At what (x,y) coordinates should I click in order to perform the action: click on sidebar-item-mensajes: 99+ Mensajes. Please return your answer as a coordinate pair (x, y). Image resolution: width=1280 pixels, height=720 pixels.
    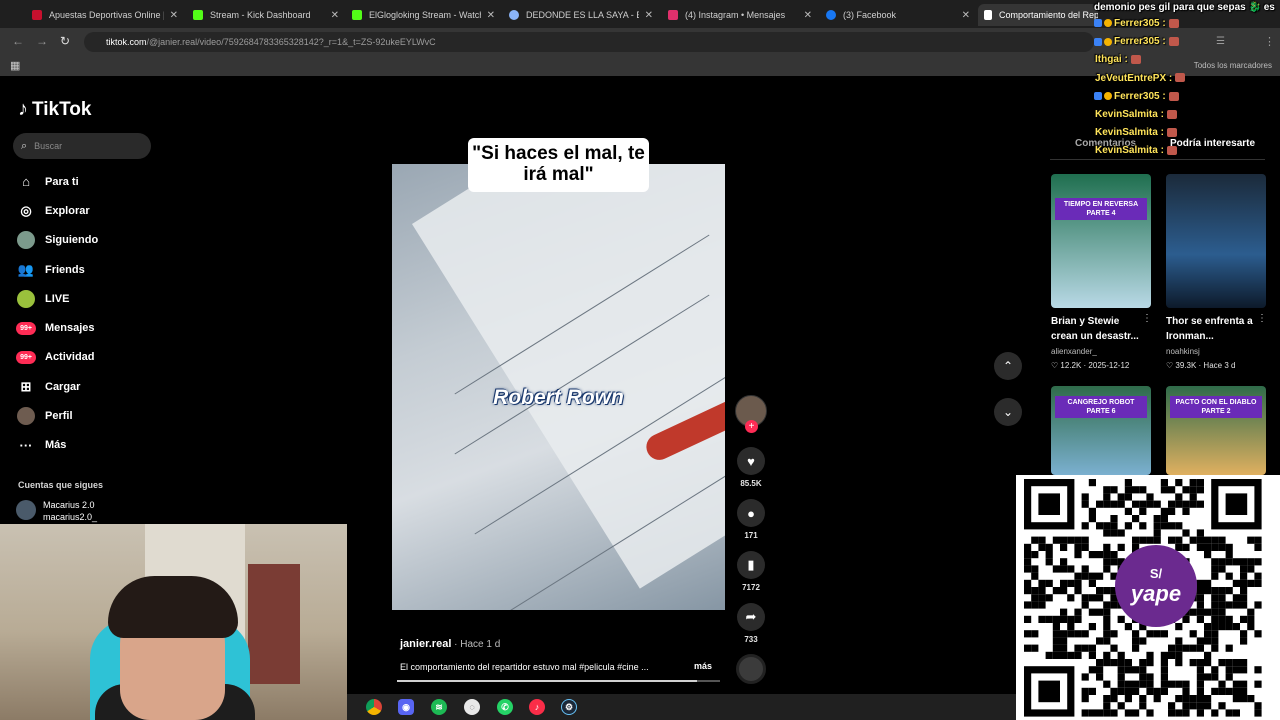
    Looking at the image, I should click on (57, 327).